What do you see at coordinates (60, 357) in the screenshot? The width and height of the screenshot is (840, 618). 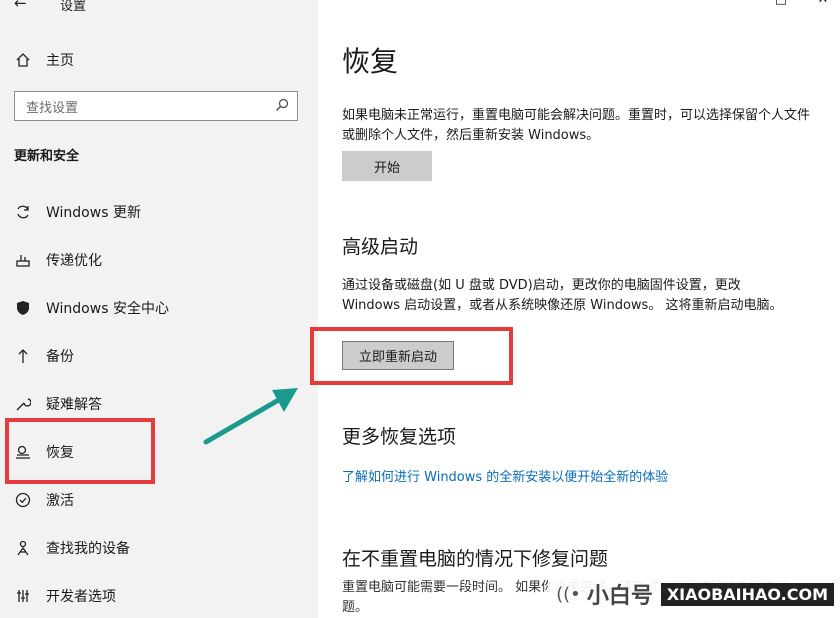 I see `sidebar-item-label: 备份` at bounding box center [60, 357].